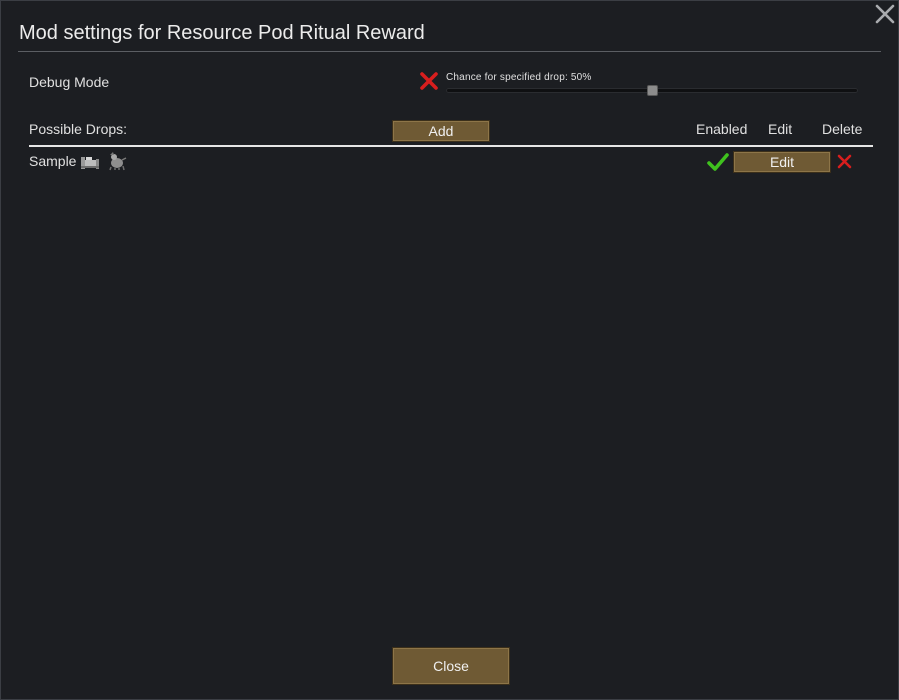  Describe the element at coordinates (782, 162) in the screenshot. I see `edit-drop-button: Edit` at that location.